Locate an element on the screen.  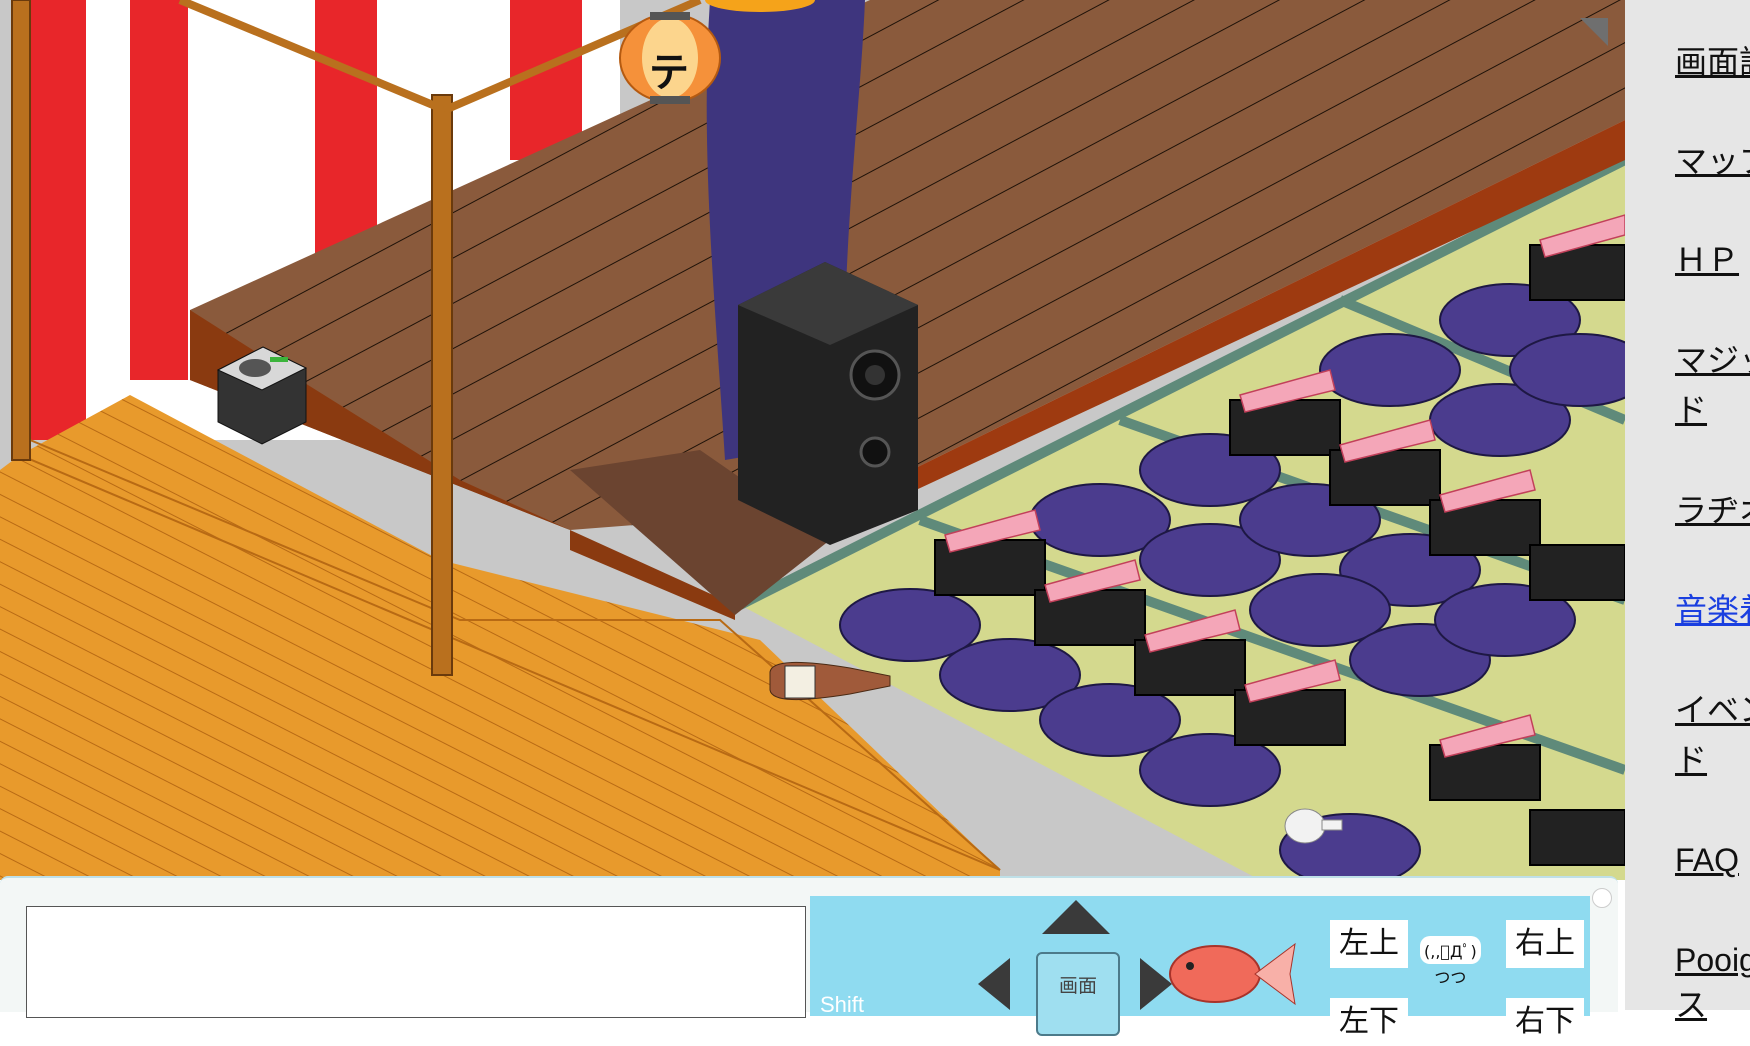
sidebar-item-music: 音楽着 is located at coordinates (1712, 610).